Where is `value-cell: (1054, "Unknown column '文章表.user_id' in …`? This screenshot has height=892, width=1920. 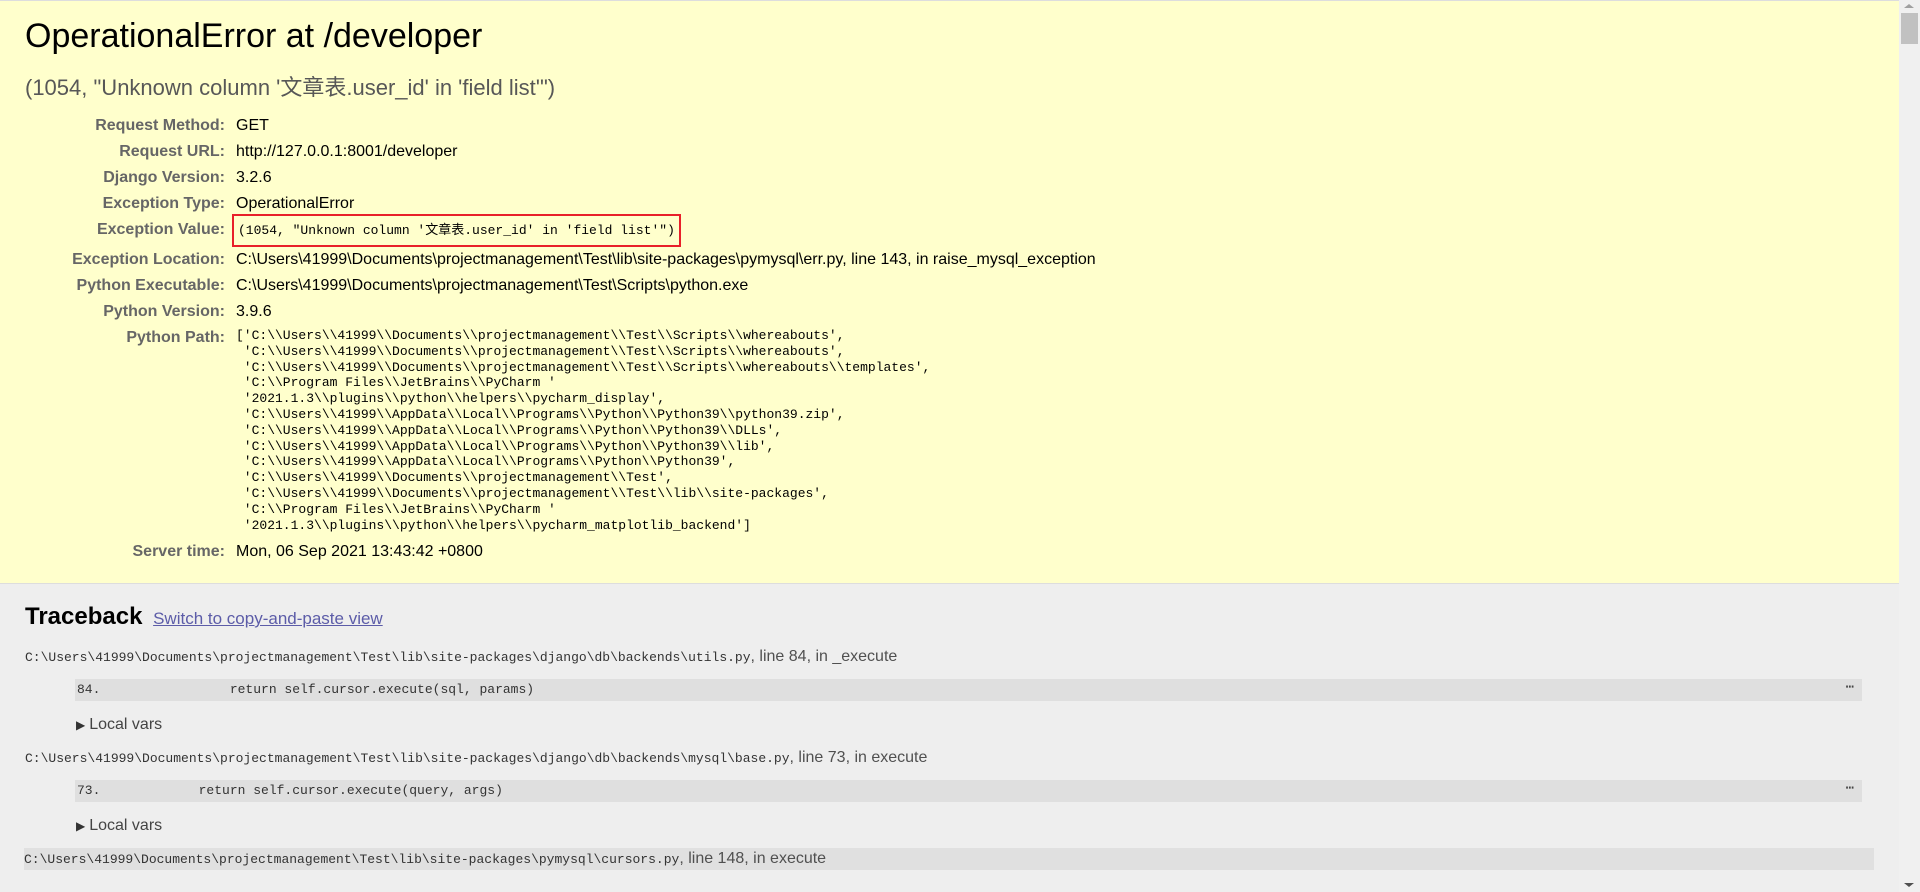 value-cell: (1054, "Unknown column '文章表.user_id' in … is located at coordinates (664, 230).